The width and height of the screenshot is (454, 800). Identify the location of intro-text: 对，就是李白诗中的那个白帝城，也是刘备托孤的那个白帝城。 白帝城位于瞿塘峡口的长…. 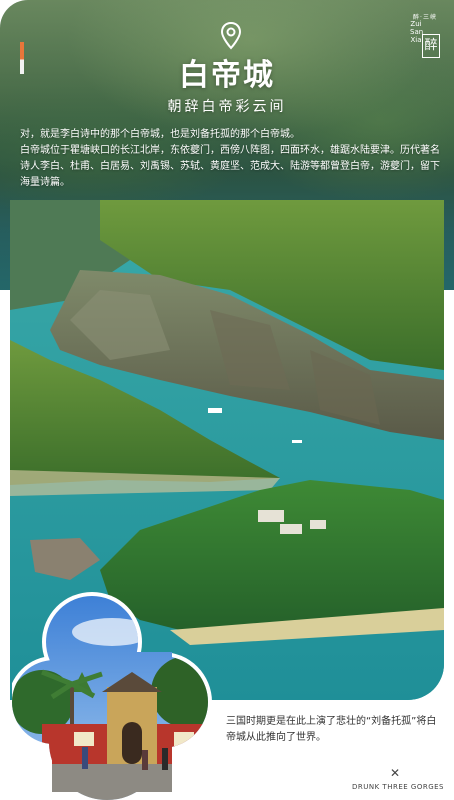
(230, 159).